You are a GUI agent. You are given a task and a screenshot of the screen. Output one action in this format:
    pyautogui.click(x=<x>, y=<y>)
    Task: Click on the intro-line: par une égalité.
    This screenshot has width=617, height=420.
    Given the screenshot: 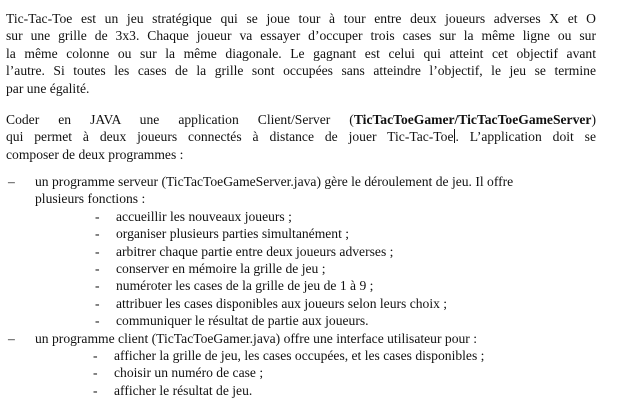 What is the action you would take?
    pyautogui.click(x=48, y=88)
    